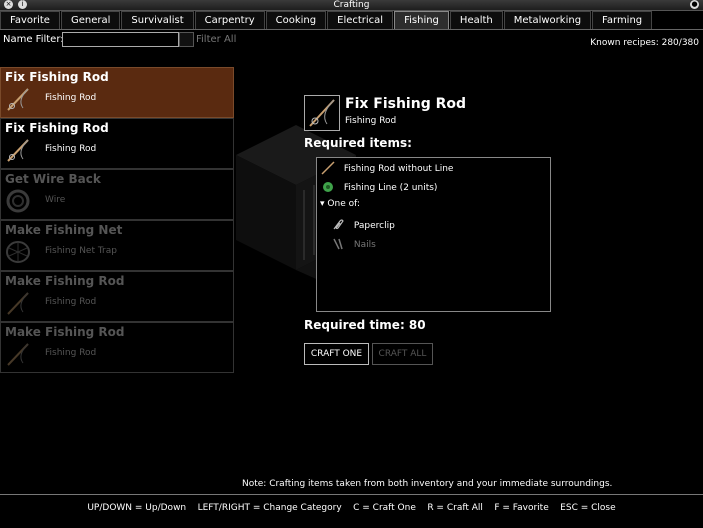  What do you see at coordinates (8, 4) in the screenshot?
I see `close-icon: ×` at bounding box center [8, 4].